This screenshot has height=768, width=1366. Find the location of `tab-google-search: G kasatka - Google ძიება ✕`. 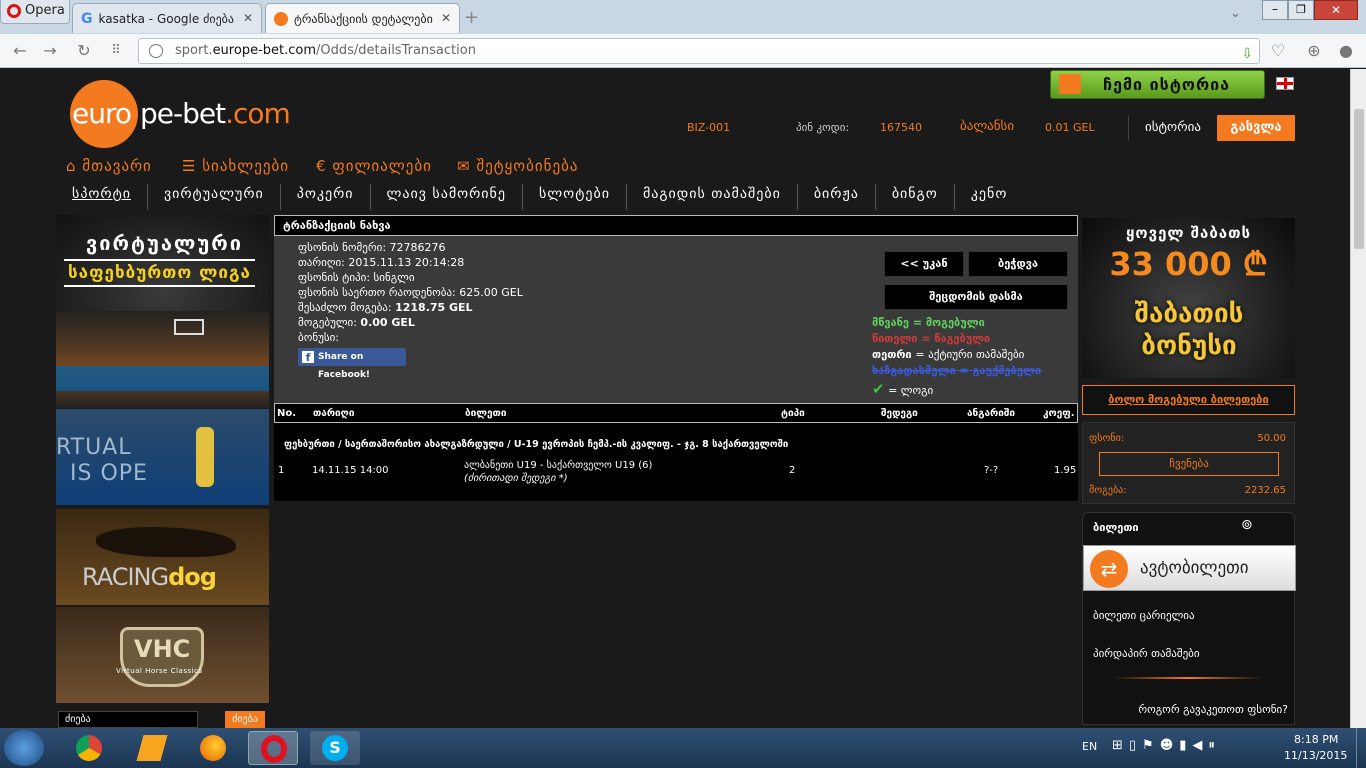

tab-google-search: G kasatka - Google ძიება ✕ is located at coordinates (167, 18).